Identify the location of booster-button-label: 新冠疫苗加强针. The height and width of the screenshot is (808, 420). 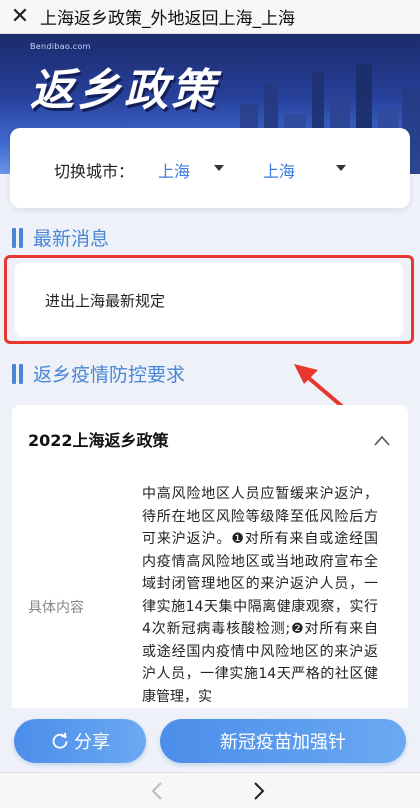
(283, 742).